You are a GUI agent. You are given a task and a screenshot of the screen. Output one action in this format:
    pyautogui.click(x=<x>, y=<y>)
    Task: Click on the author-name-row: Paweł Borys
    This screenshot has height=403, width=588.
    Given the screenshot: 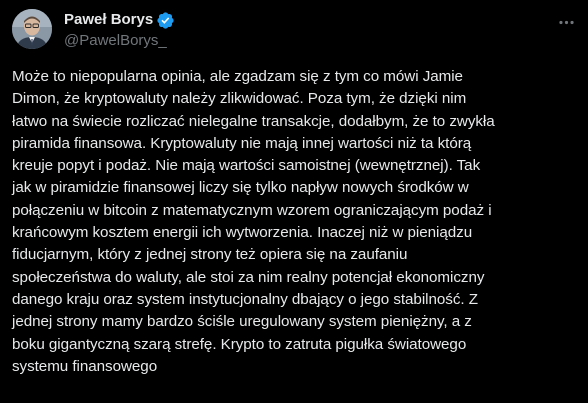 What is the action you would take?
    pyautogui.click(x=119, y=20)
    